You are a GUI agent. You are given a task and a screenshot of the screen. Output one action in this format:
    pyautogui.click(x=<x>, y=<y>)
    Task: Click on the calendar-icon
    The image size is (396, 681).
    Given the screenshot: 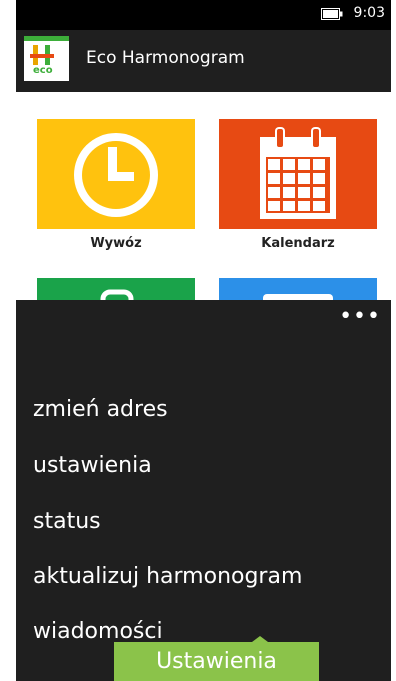 What is the action you would take?
    pyautogui.click(x=298, y=173)
    